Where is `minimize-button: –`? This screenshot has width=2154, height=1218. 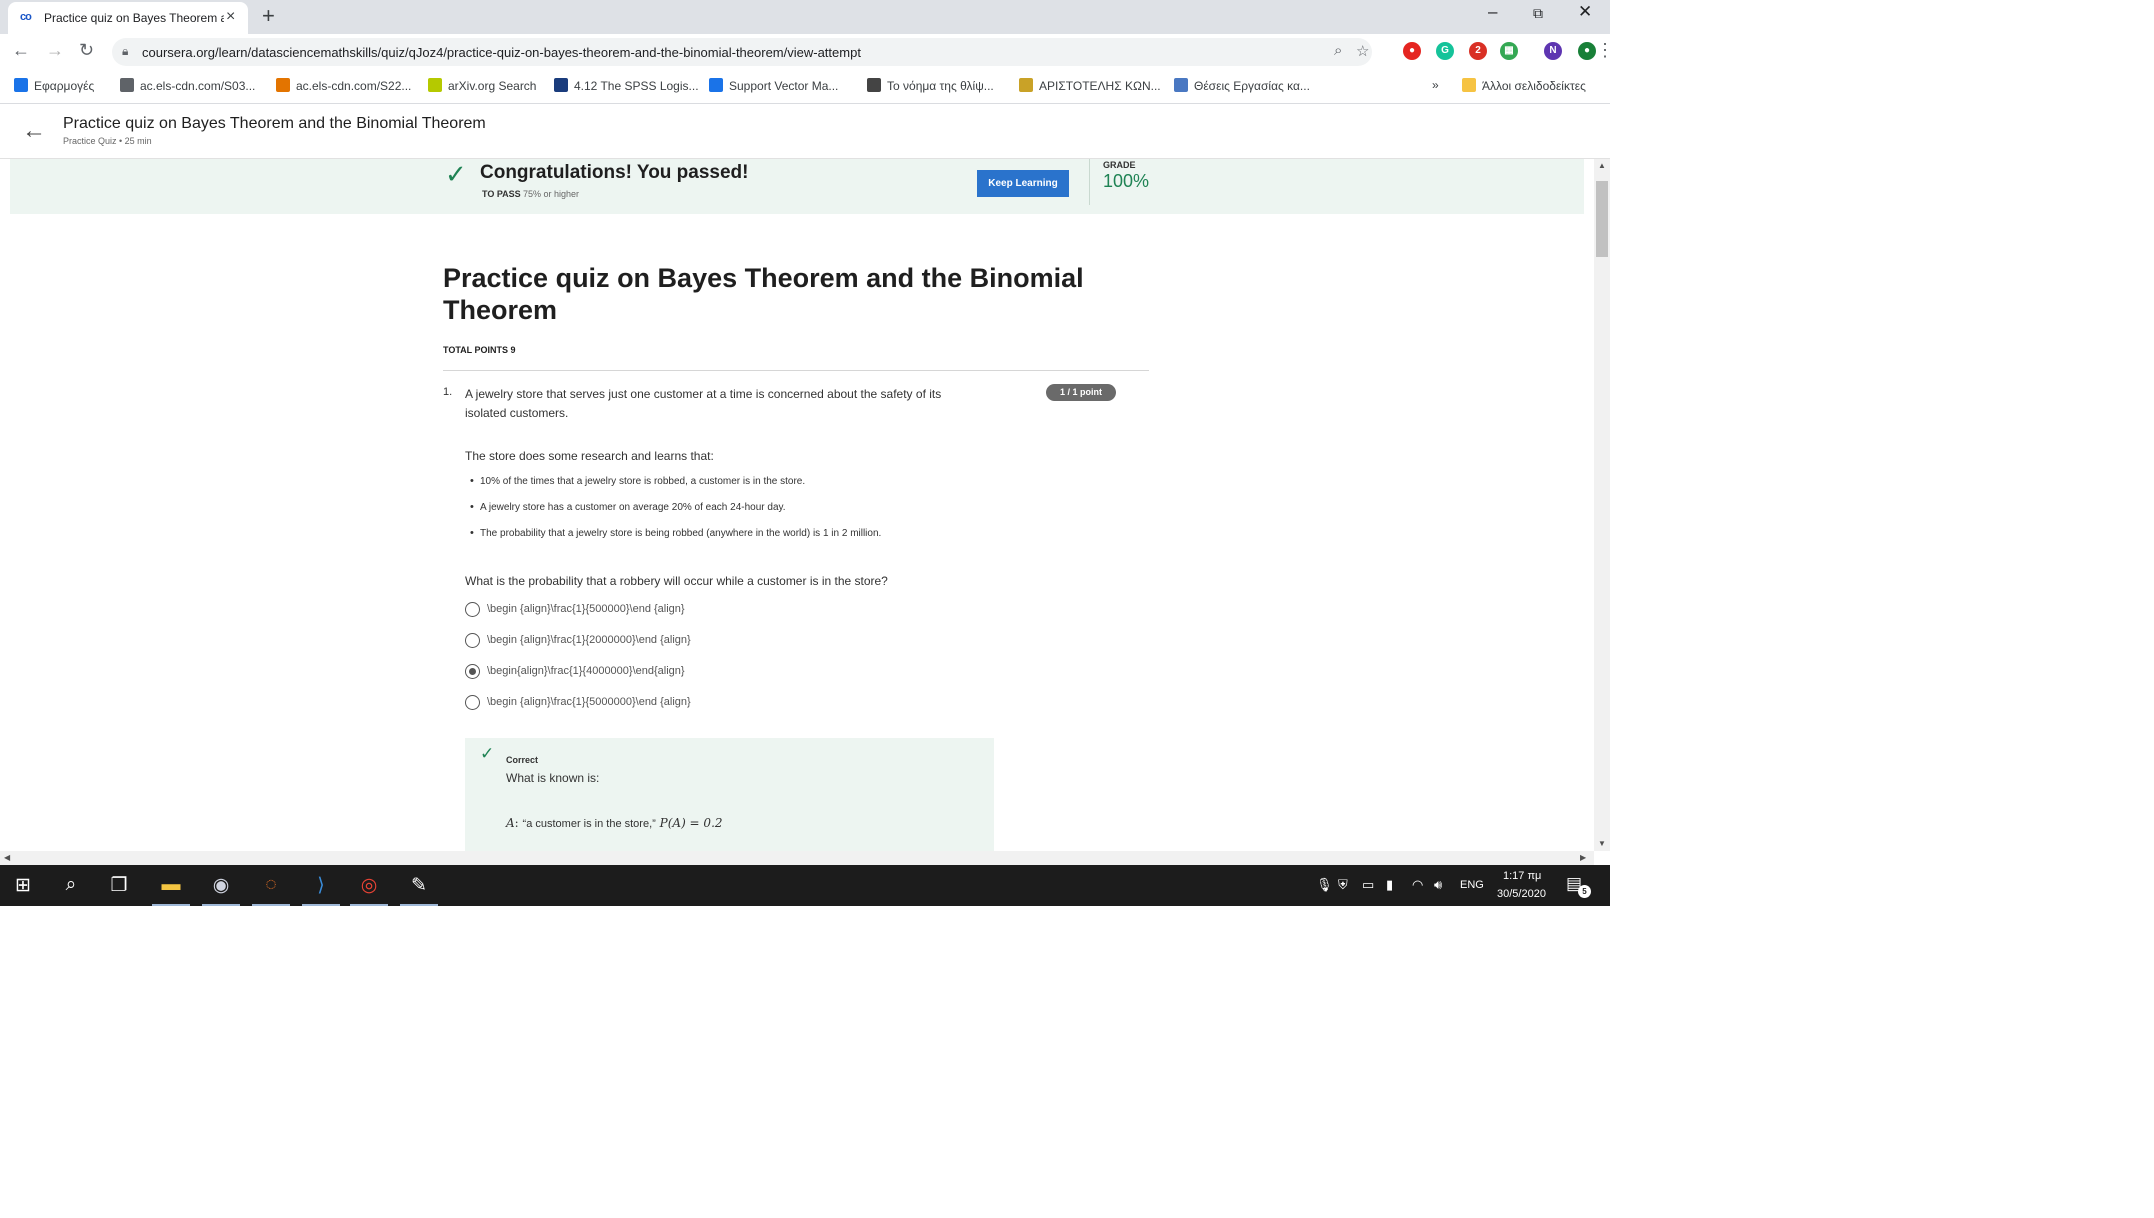 minimize-button: – is located at coordinates (1492, 12).